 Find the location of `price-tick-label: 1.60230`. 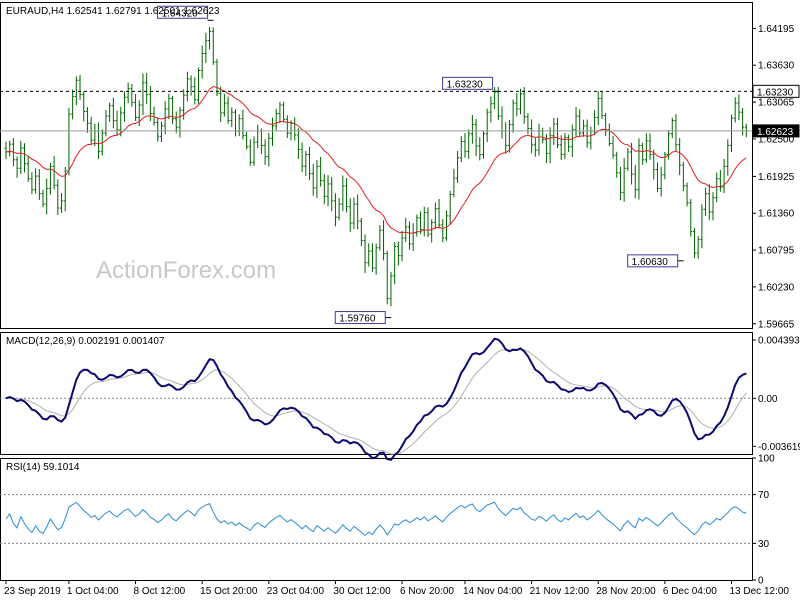

price-tick-label: 1.60230 is located at coordinates (776, 287).